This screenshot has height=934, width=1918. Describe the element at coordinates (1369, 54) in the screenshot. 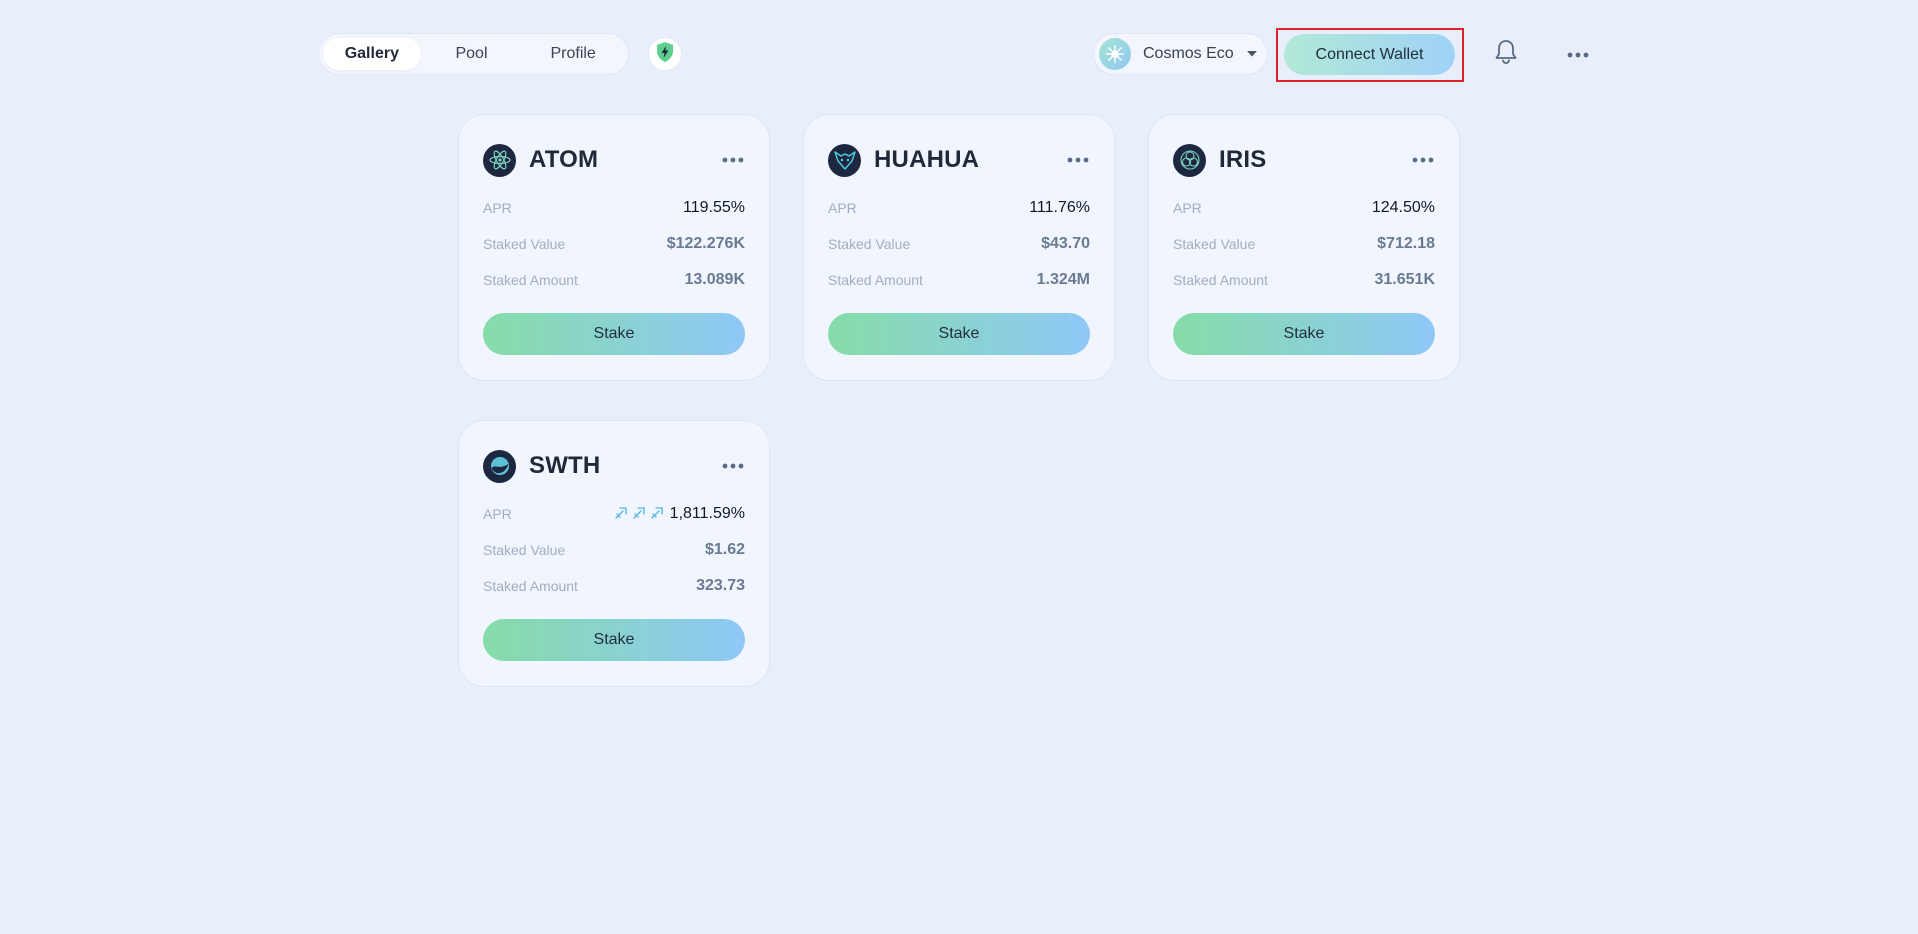

I see `connect-wallet-button: Connect Wallet` at that location.